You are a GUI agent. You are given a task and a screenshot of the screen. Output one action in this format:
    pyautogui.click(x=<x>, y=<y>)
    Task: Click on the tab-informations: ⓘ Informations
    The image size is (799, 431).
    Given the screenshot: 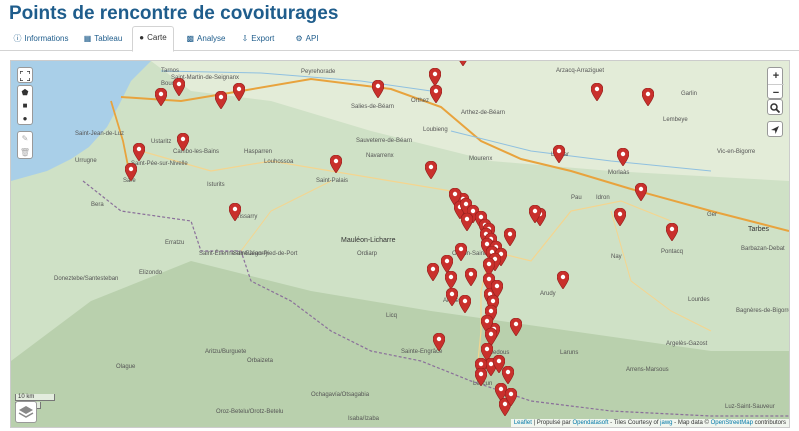 What is the action you would take?
    pyautogui.click(x=41, y=39)
    